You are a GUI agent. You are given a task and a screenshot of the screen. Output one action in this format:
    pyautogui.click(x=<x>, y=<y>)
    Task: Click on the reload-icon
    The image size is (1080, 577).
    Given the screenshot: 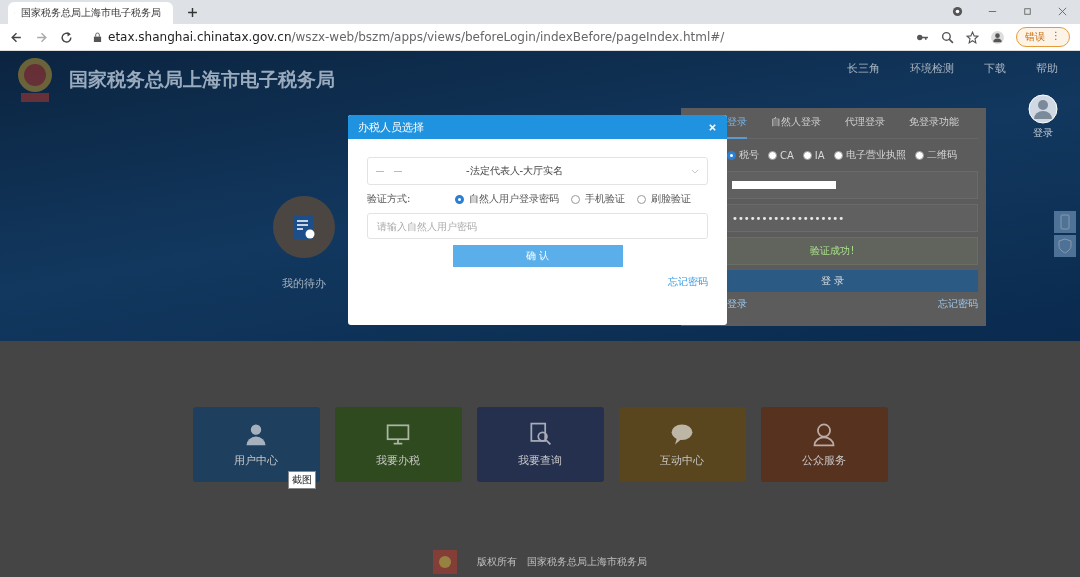 What is the action you would take?
    pyautogui.click(x=66, y=37)
    